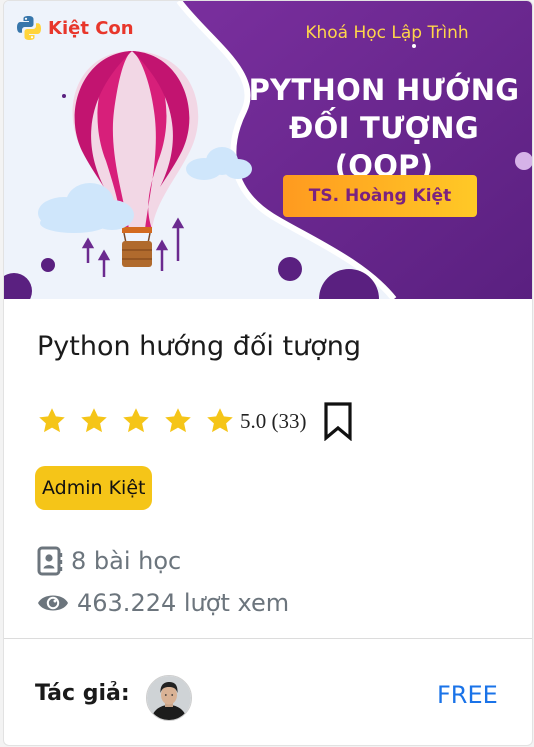 This screenshot has width=534, height=747. I want to click on brand-logo: Kiệt Con, so click(75, 28).